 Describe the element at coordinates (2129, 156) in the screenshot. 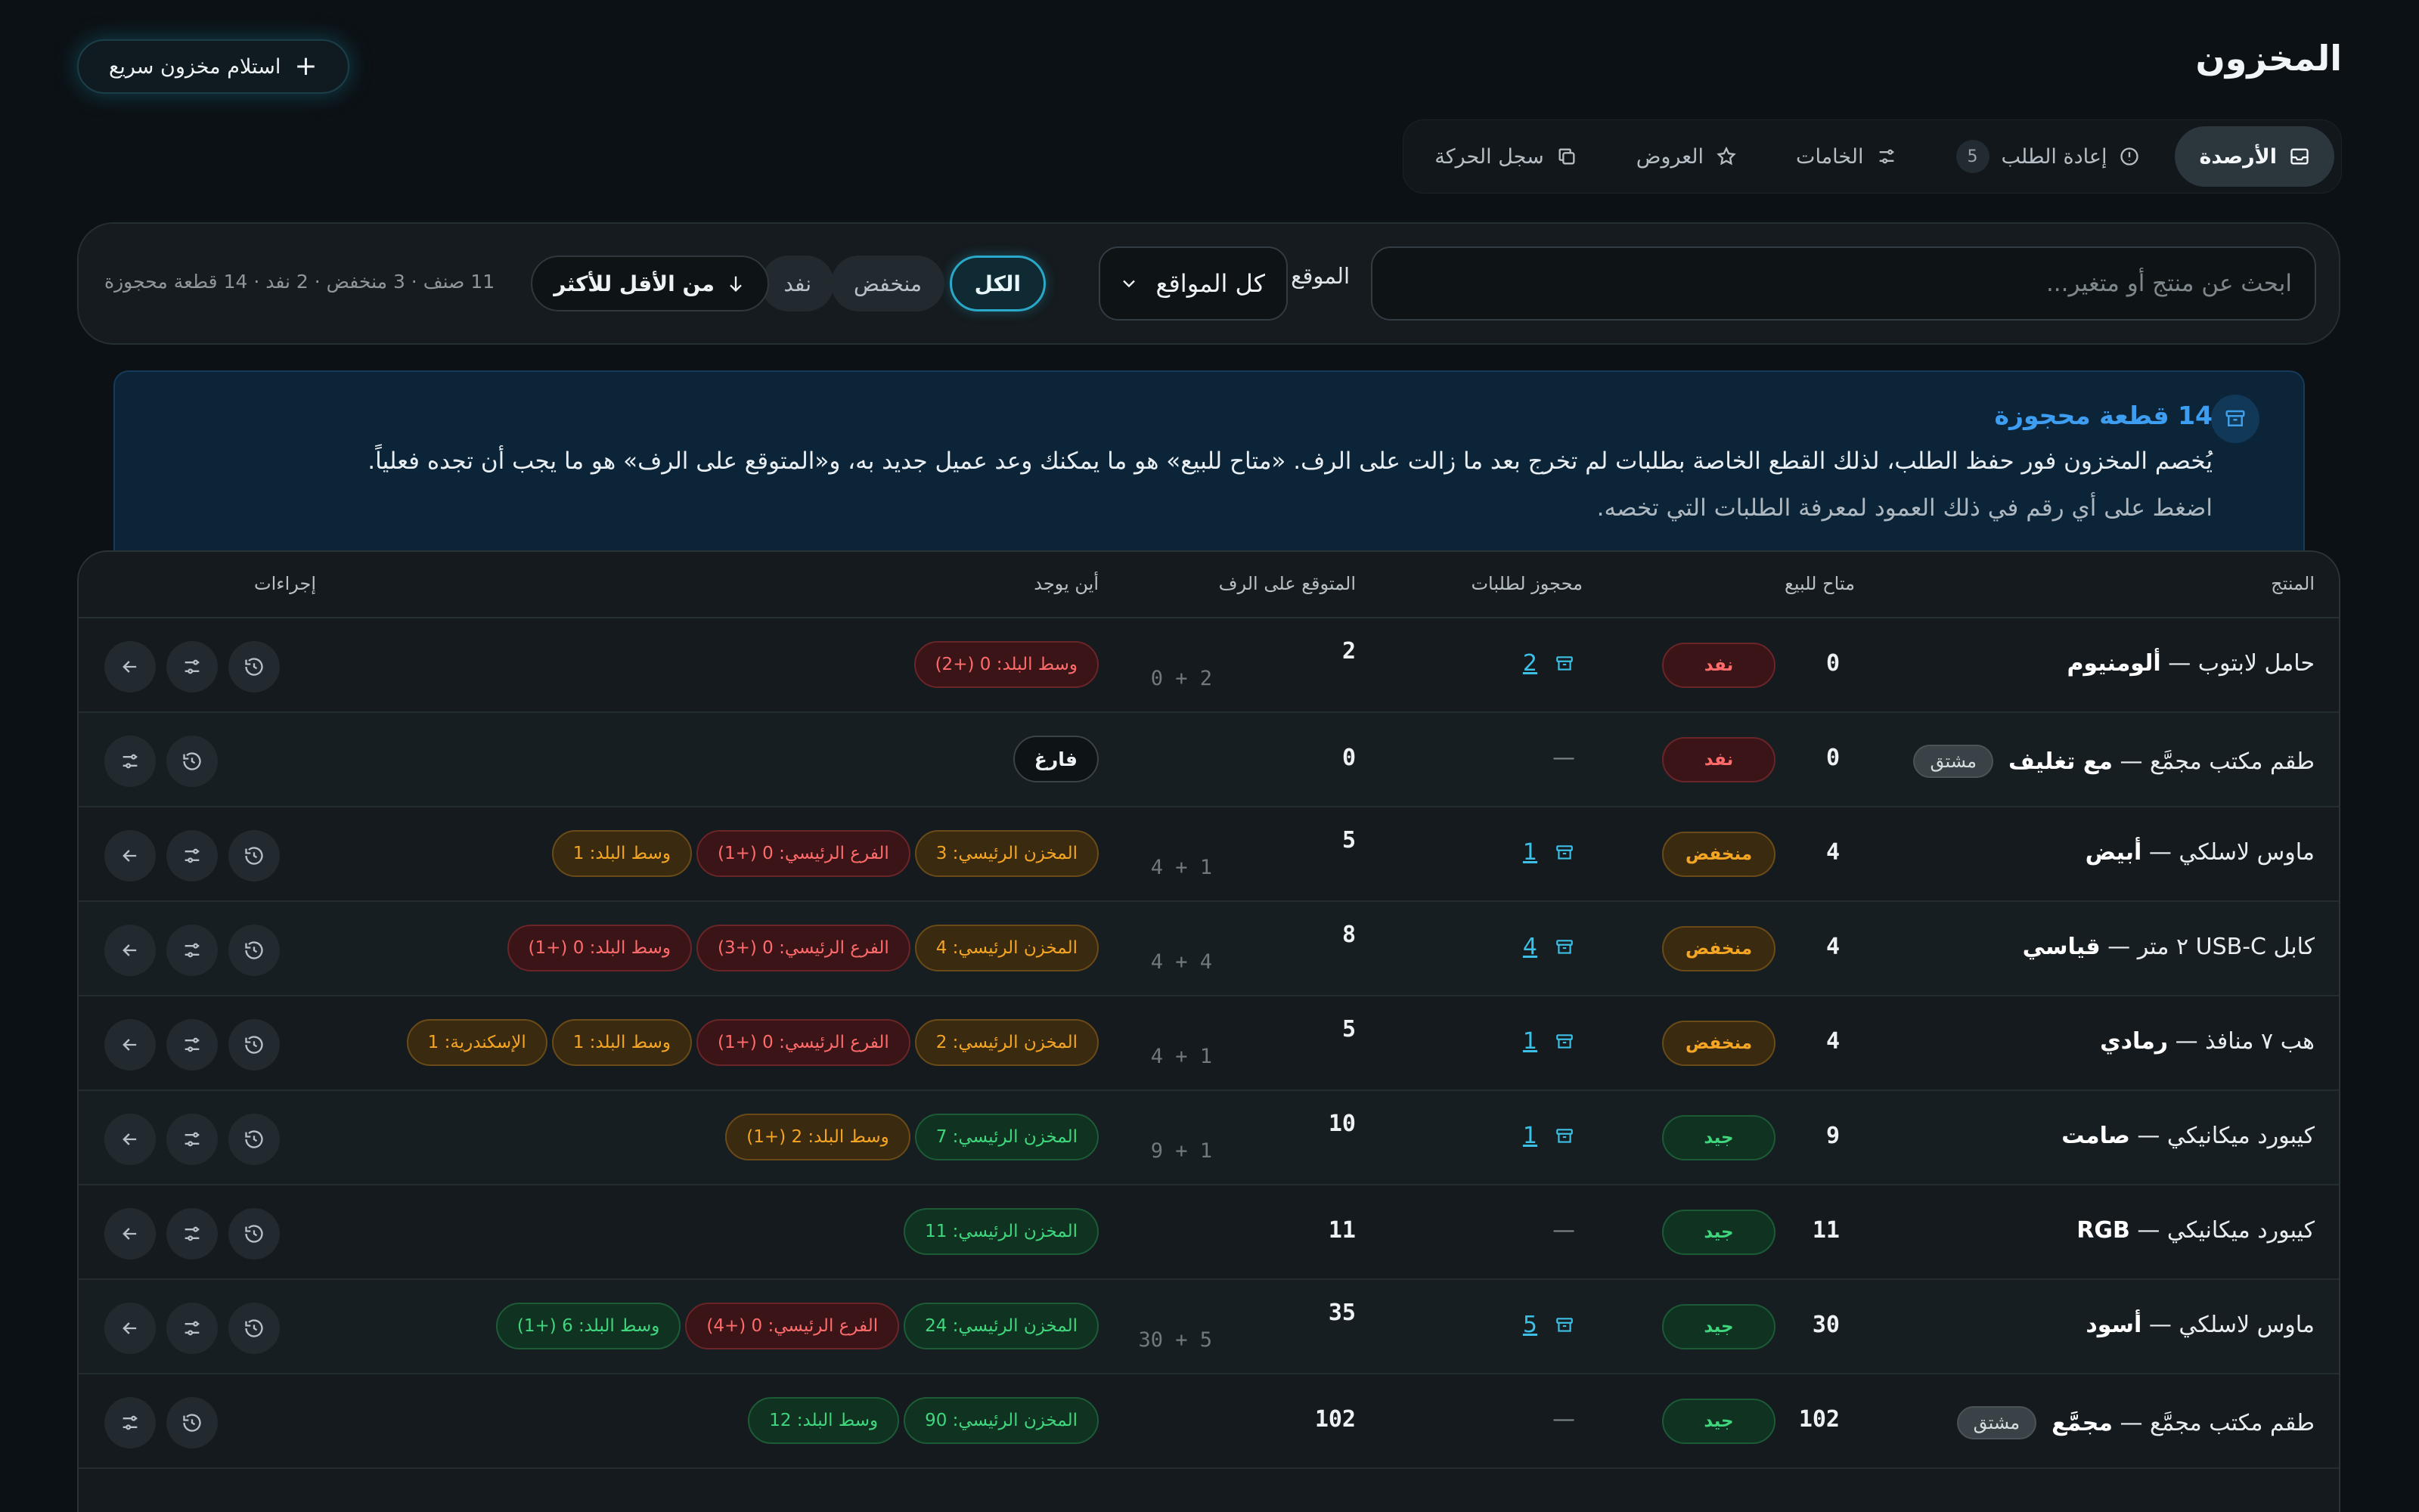

I see `alert-circle-icon` at that location.